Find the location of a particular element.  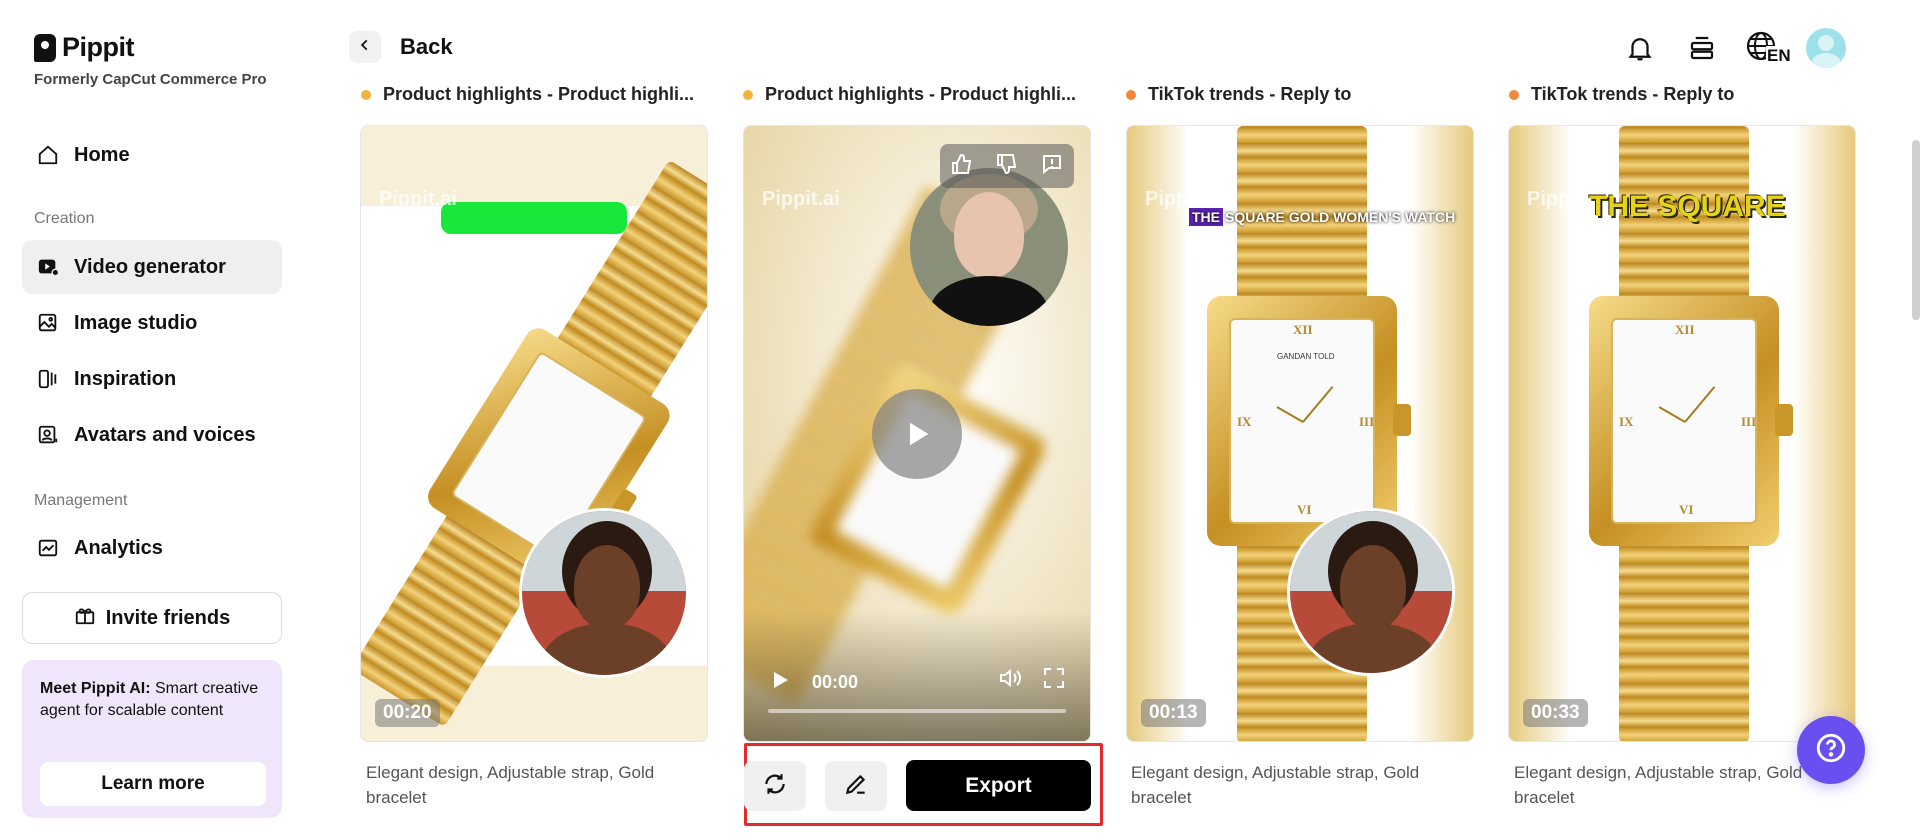

play-overlay-button is located at coordinates (917, 434).